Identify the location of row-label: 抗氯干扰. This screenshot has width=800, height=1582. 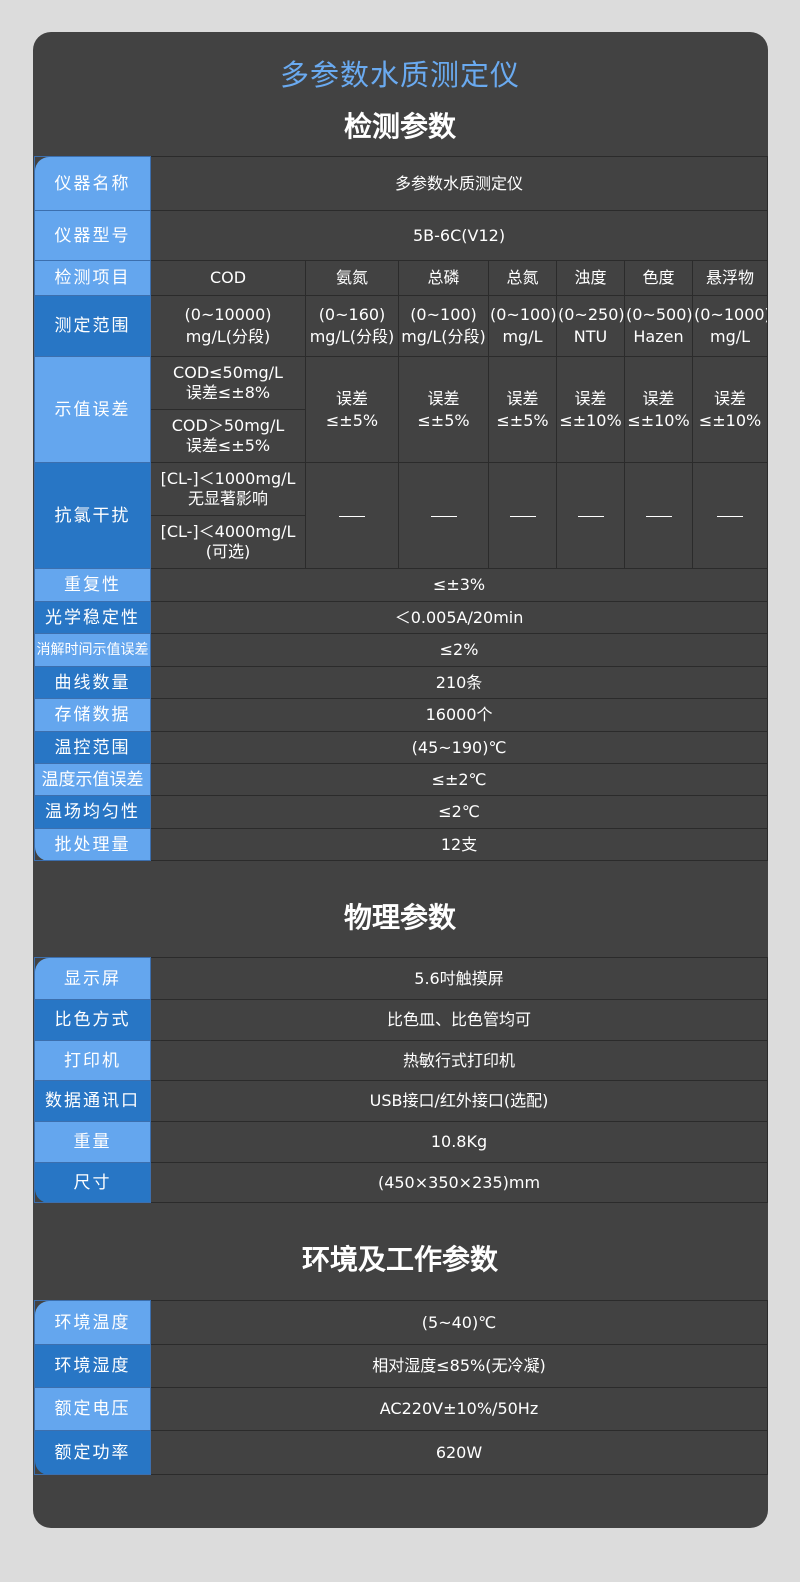
(92, 515).